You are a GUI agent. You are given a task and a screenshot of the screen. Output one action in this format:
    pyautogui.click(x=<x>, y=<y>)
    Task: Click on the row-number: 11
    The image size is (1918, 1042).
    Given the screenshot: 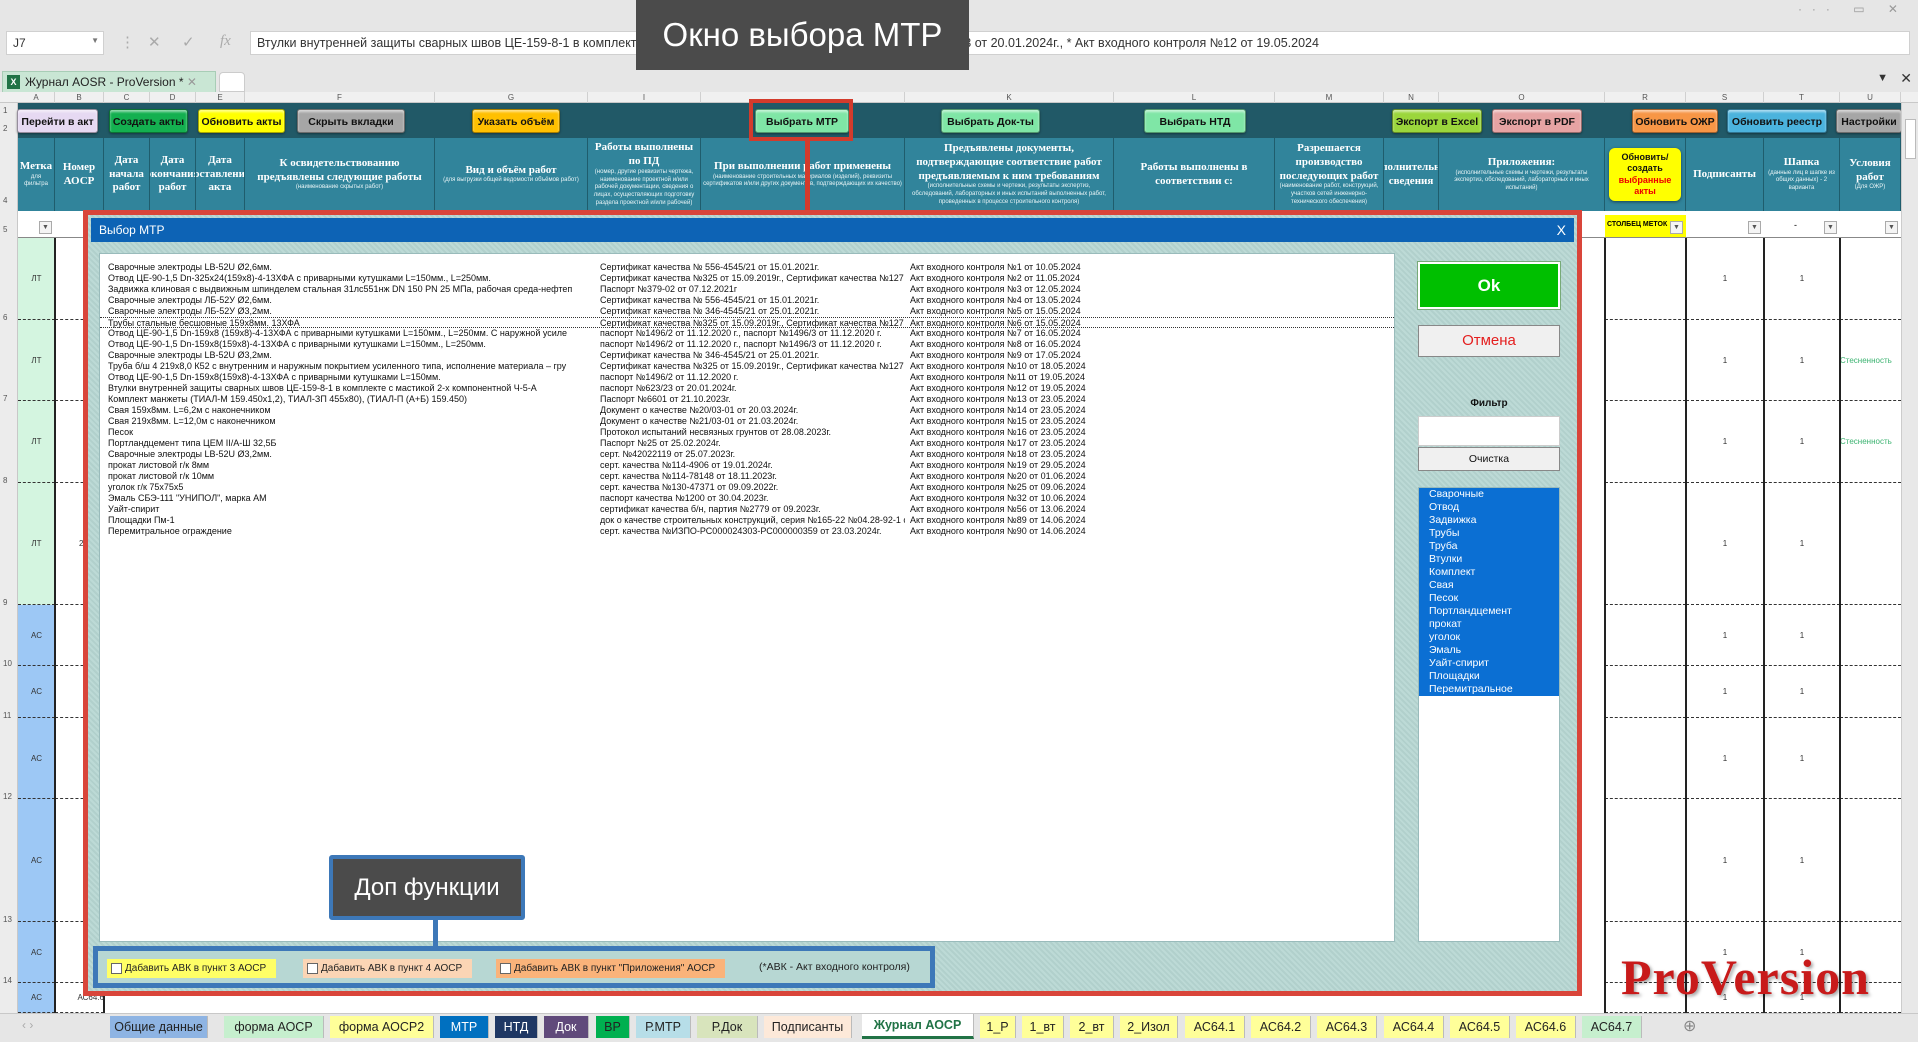 What is the action you would take?
    pyautogui.click(x=9, y=715)
    